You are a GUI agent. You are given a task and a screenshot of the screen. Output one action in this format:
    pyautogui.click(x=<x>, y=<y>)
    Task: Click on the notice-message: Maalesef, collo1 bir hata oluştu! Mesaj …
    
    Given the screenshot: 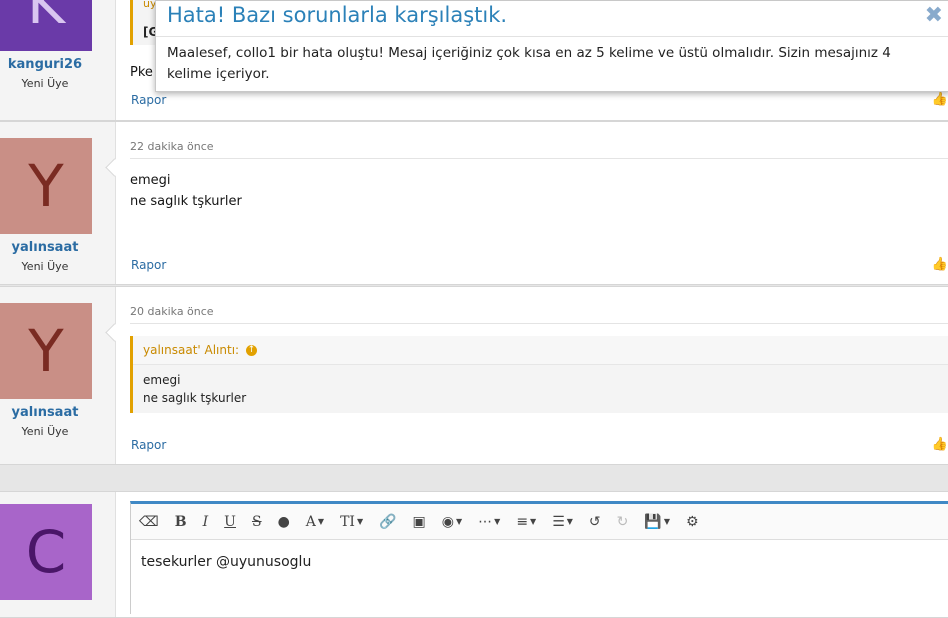 What is the action you would take?
    pyautogui.click(x=529, y=63)
    